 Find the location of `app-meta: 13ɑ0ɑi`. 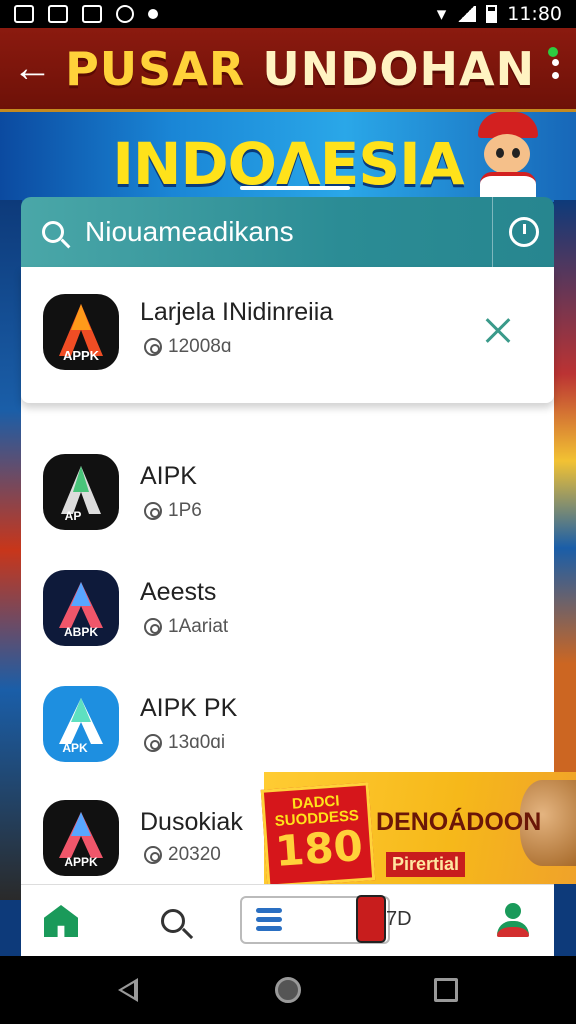

app-meta: 13ɑ0ɑi is located at coordinates (184, 743).